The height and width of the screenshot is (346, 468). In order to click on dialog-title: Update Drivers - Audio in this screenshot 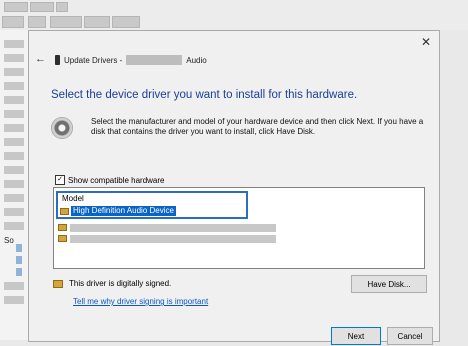, I will do `click(131, 60)`.